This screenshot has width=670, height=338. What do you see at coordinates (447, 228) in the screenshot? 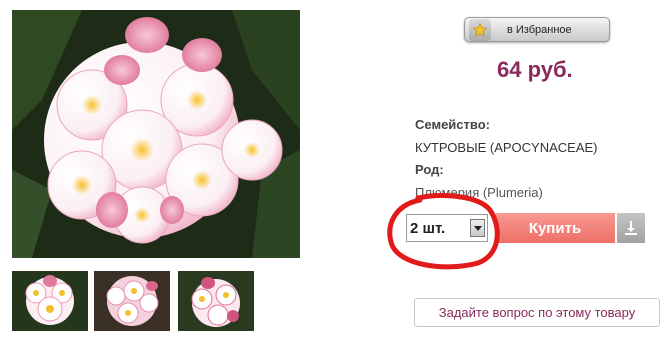
I see `quantity-select: 2 шт.` at bounding box center [447, 228].